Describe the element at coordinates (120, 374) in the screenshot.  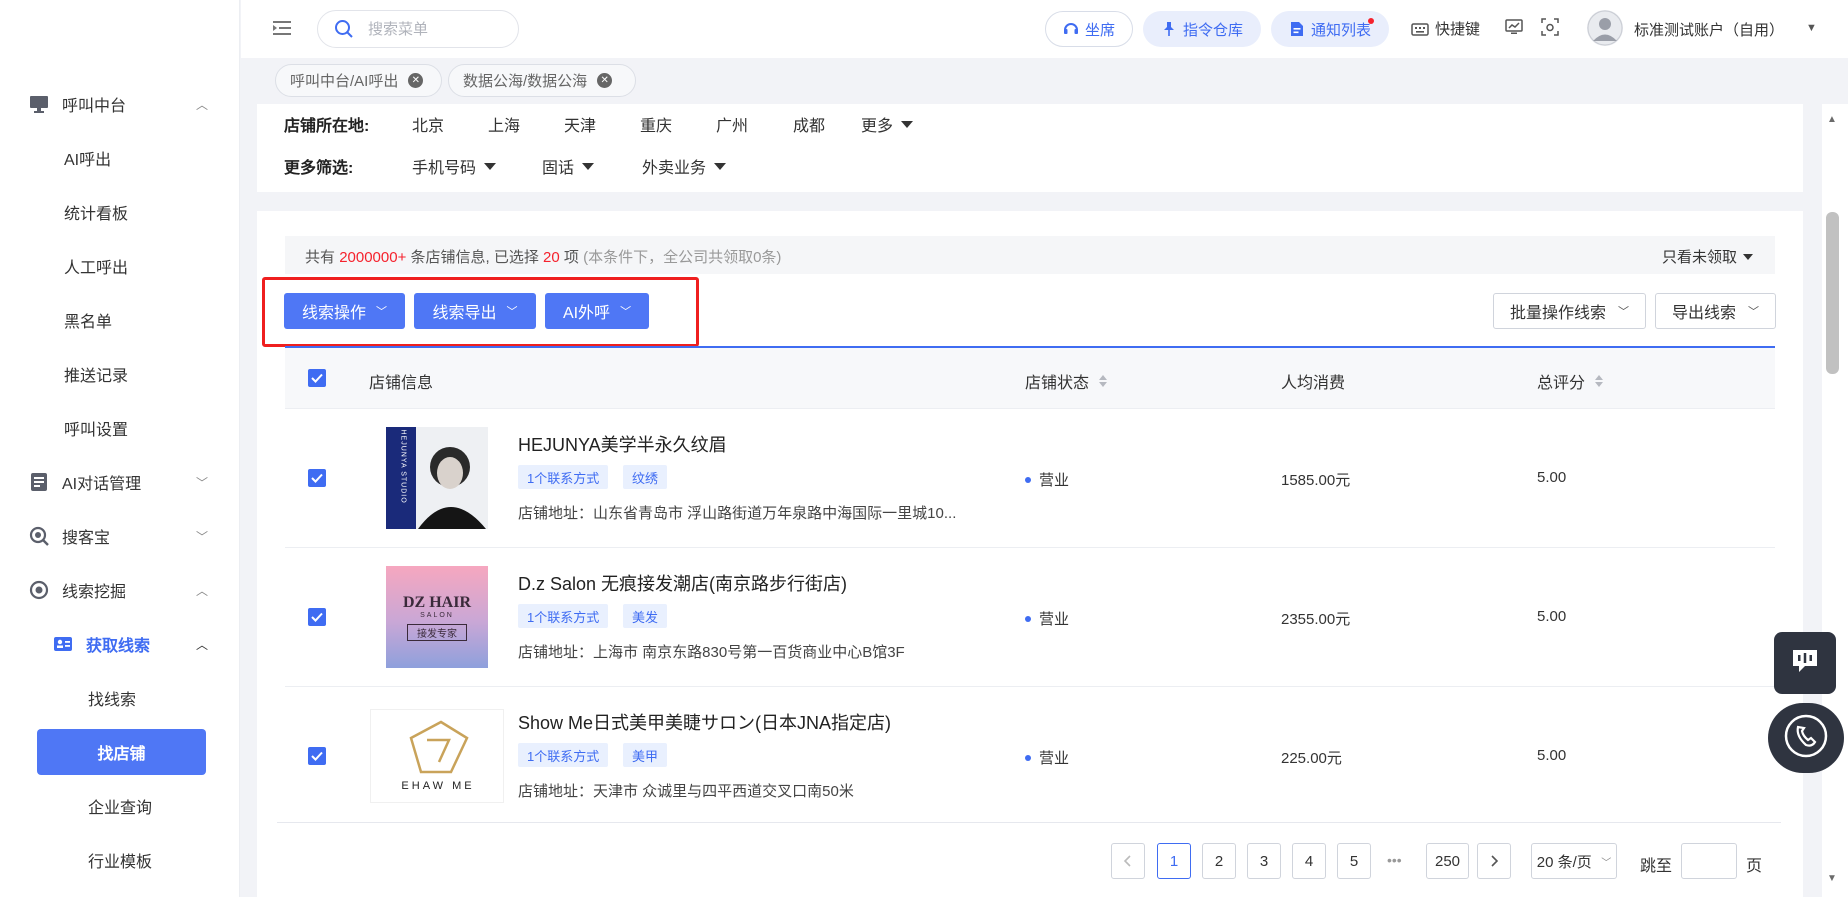
I see `sidebar-item-push-records: 推送记录` at that location.